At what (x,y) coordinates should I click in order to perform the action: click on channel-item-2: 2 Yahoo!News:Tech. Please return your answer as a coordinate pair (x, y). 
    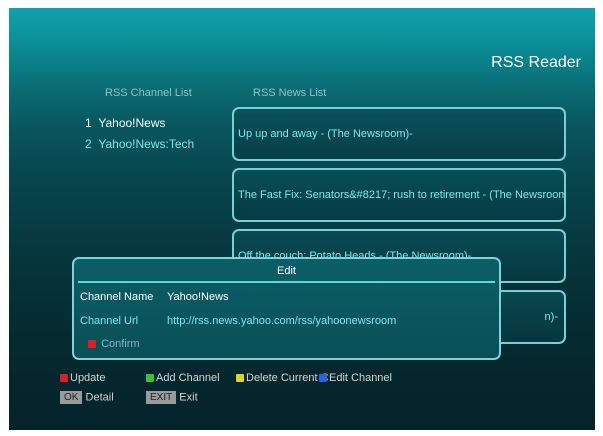
    Looking at the image, I should click on (139, 144).